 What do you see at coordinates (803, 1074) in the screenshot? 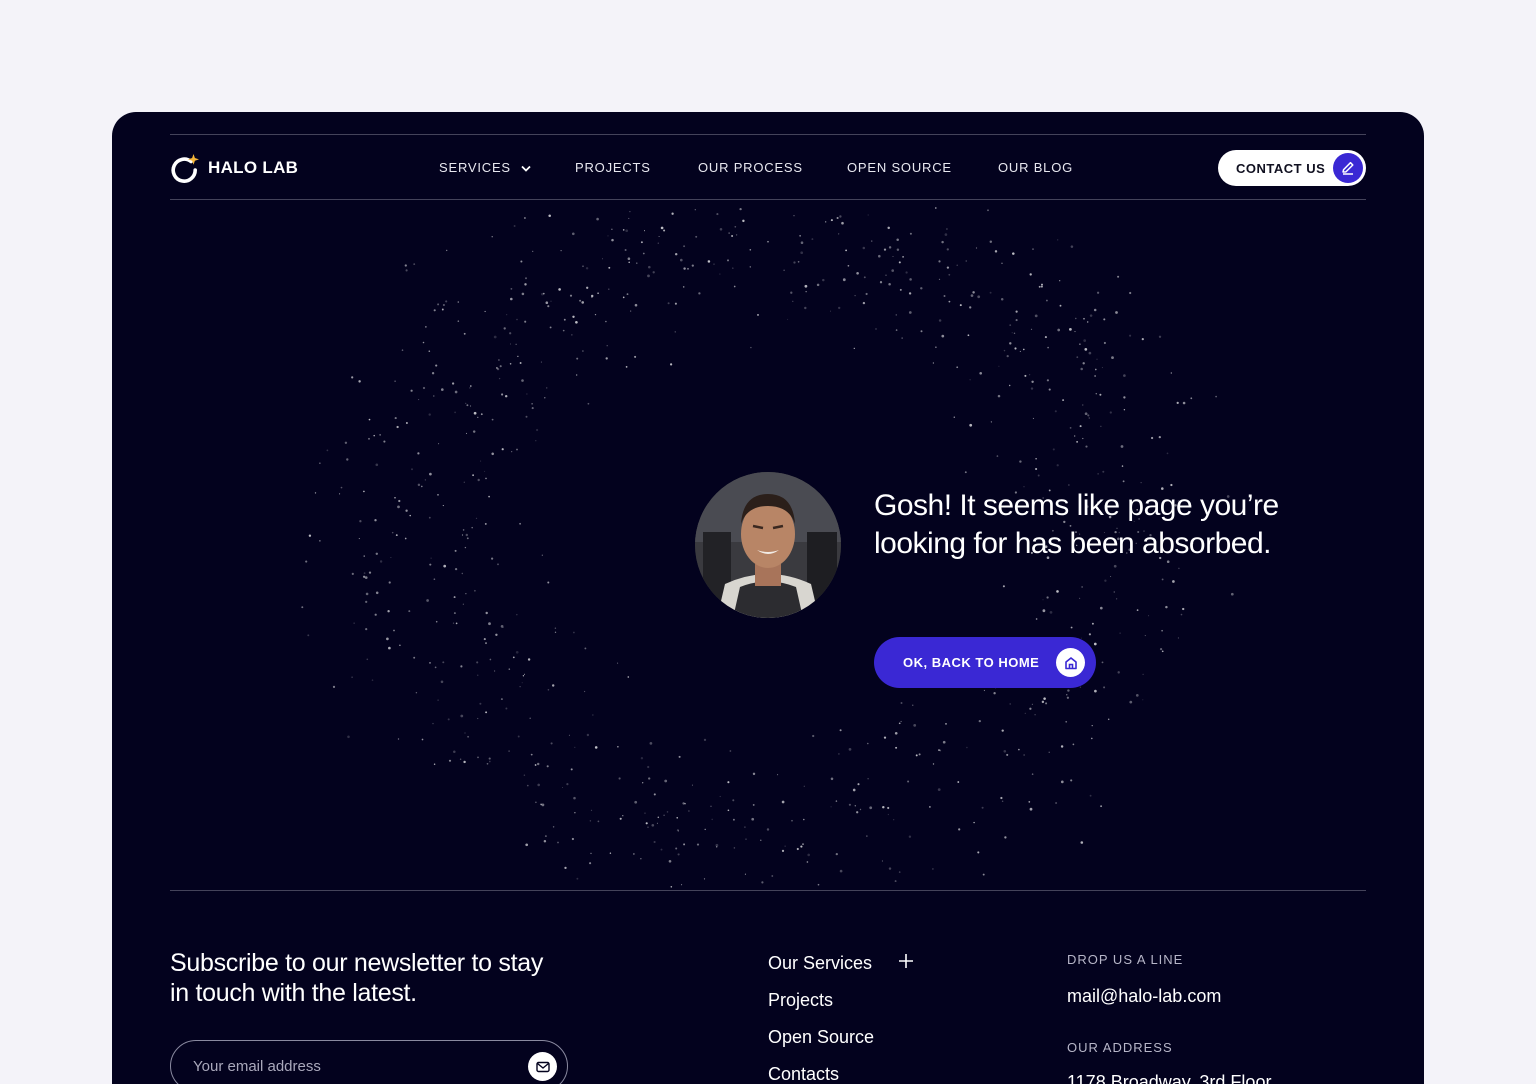
I see `footer-link-contacts: Contacts` at bounding box center [803, 1074].